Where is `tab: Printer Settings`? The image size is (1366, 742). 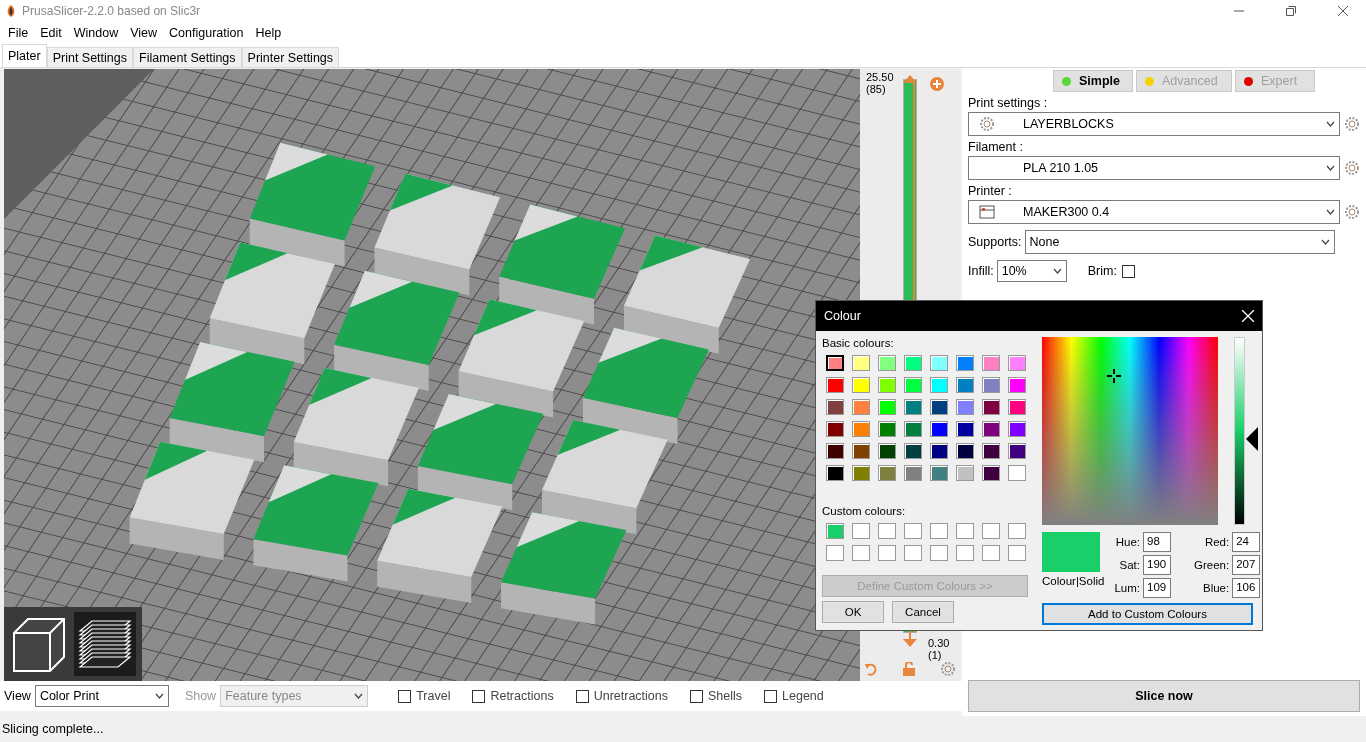
tab: Printer Settings is located at coordinates (290, 57).